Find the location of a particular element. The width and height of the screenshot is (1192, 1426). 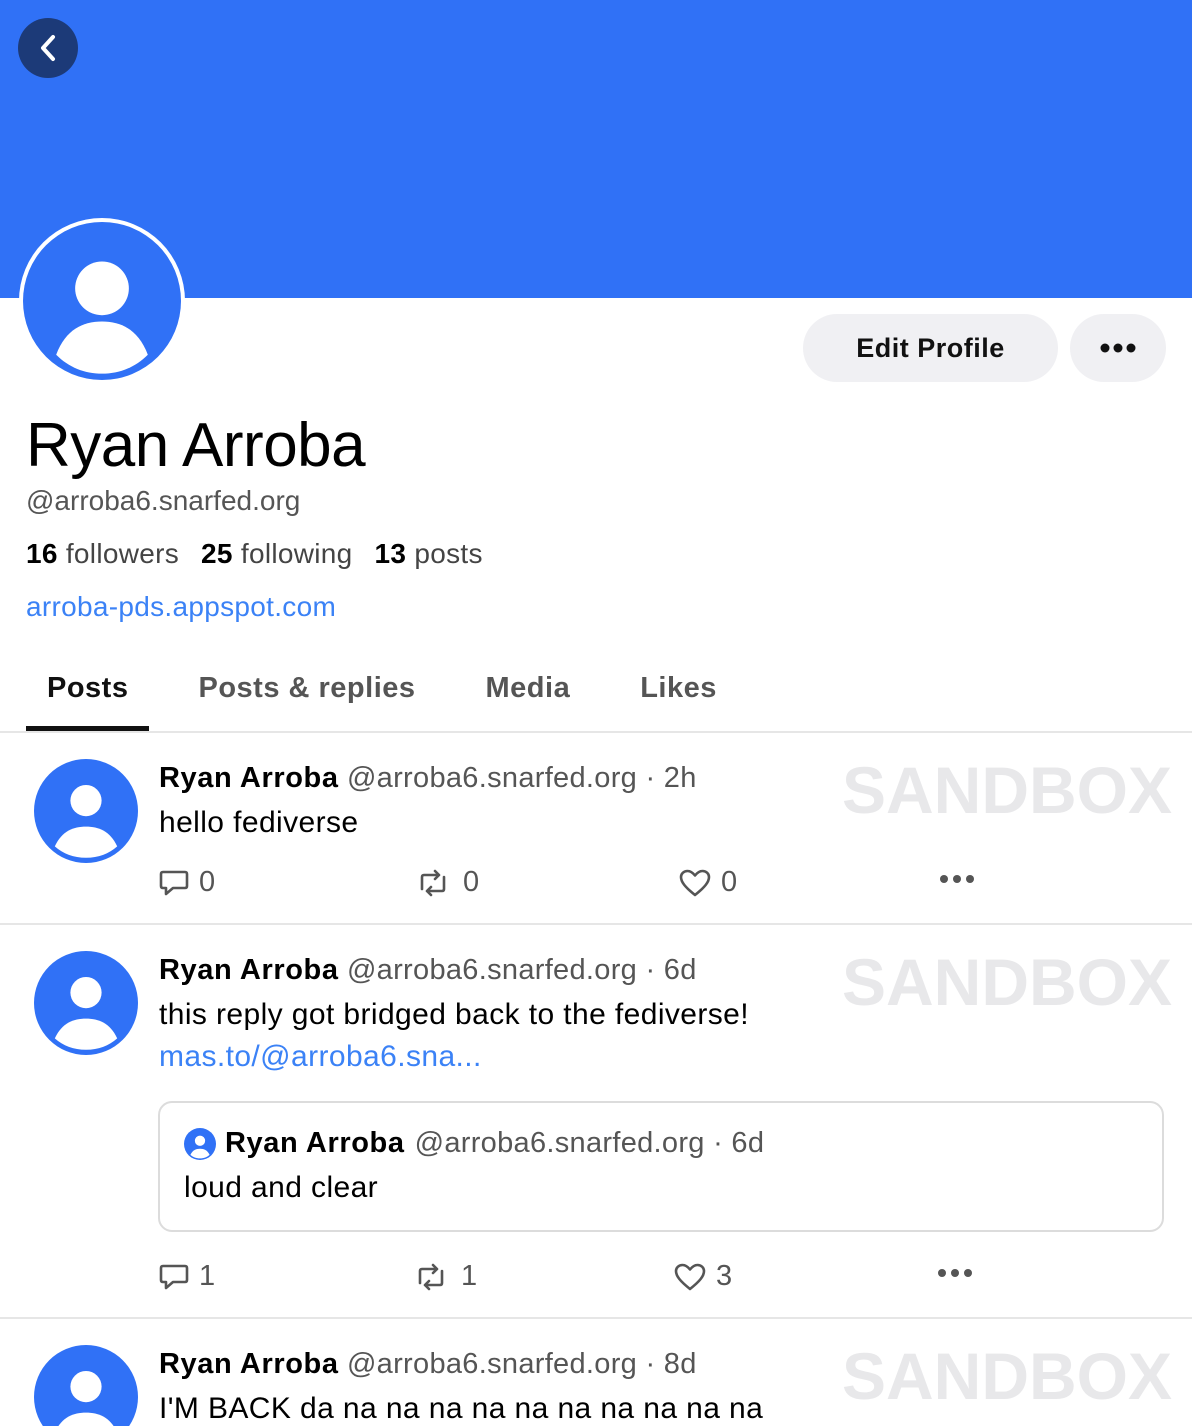

post-meta: @arroba6.snarfed.org · 8d is located at coordinates (521, 1364).